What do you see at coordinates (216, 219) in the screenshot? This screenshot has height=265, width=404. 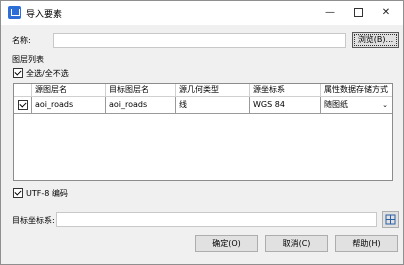 I see `target-crs-input` at bounding box center [216, 219].